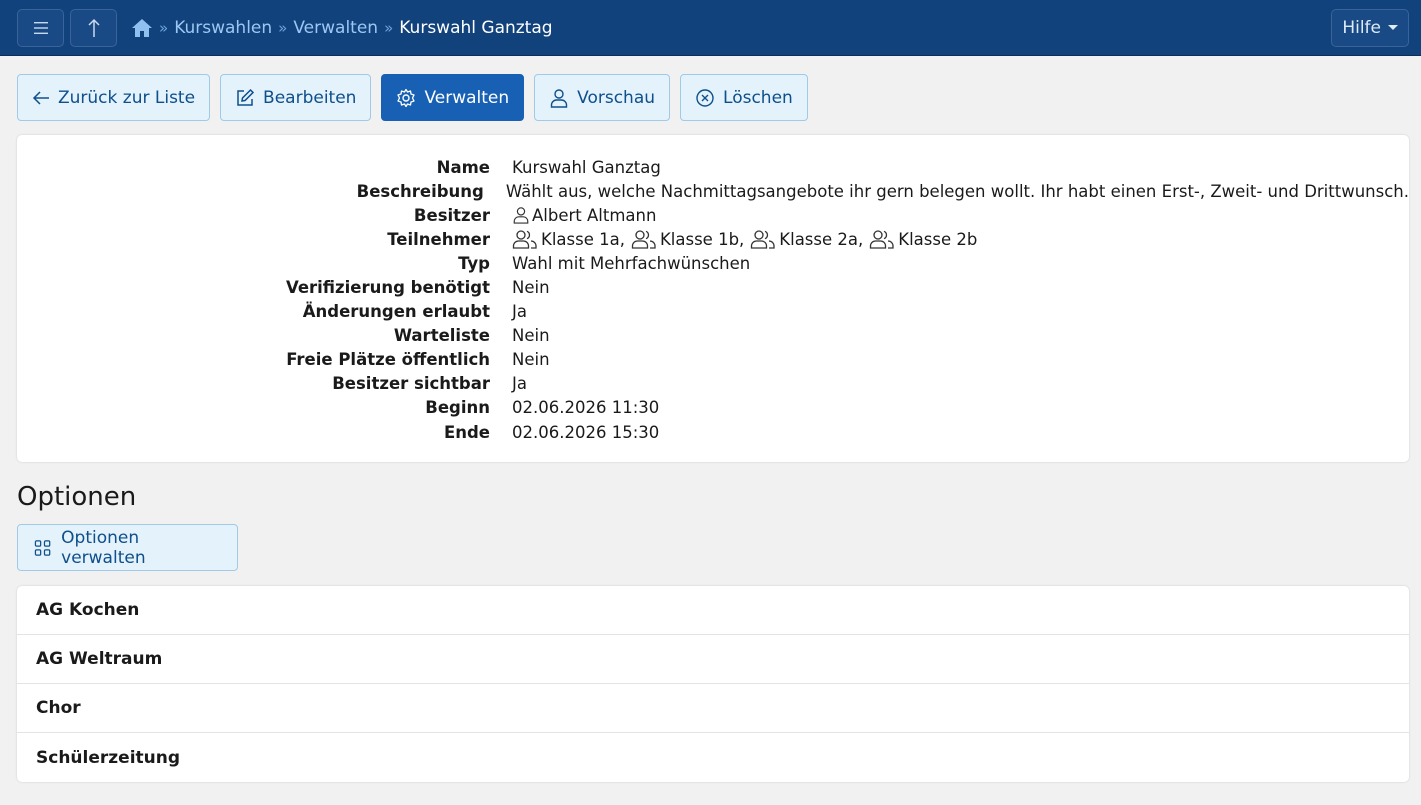  What do you see at coordinates (583, 239) in the screenshot?
I see `participant-name: Klasse 1a,` at bounding box center [583, 239].